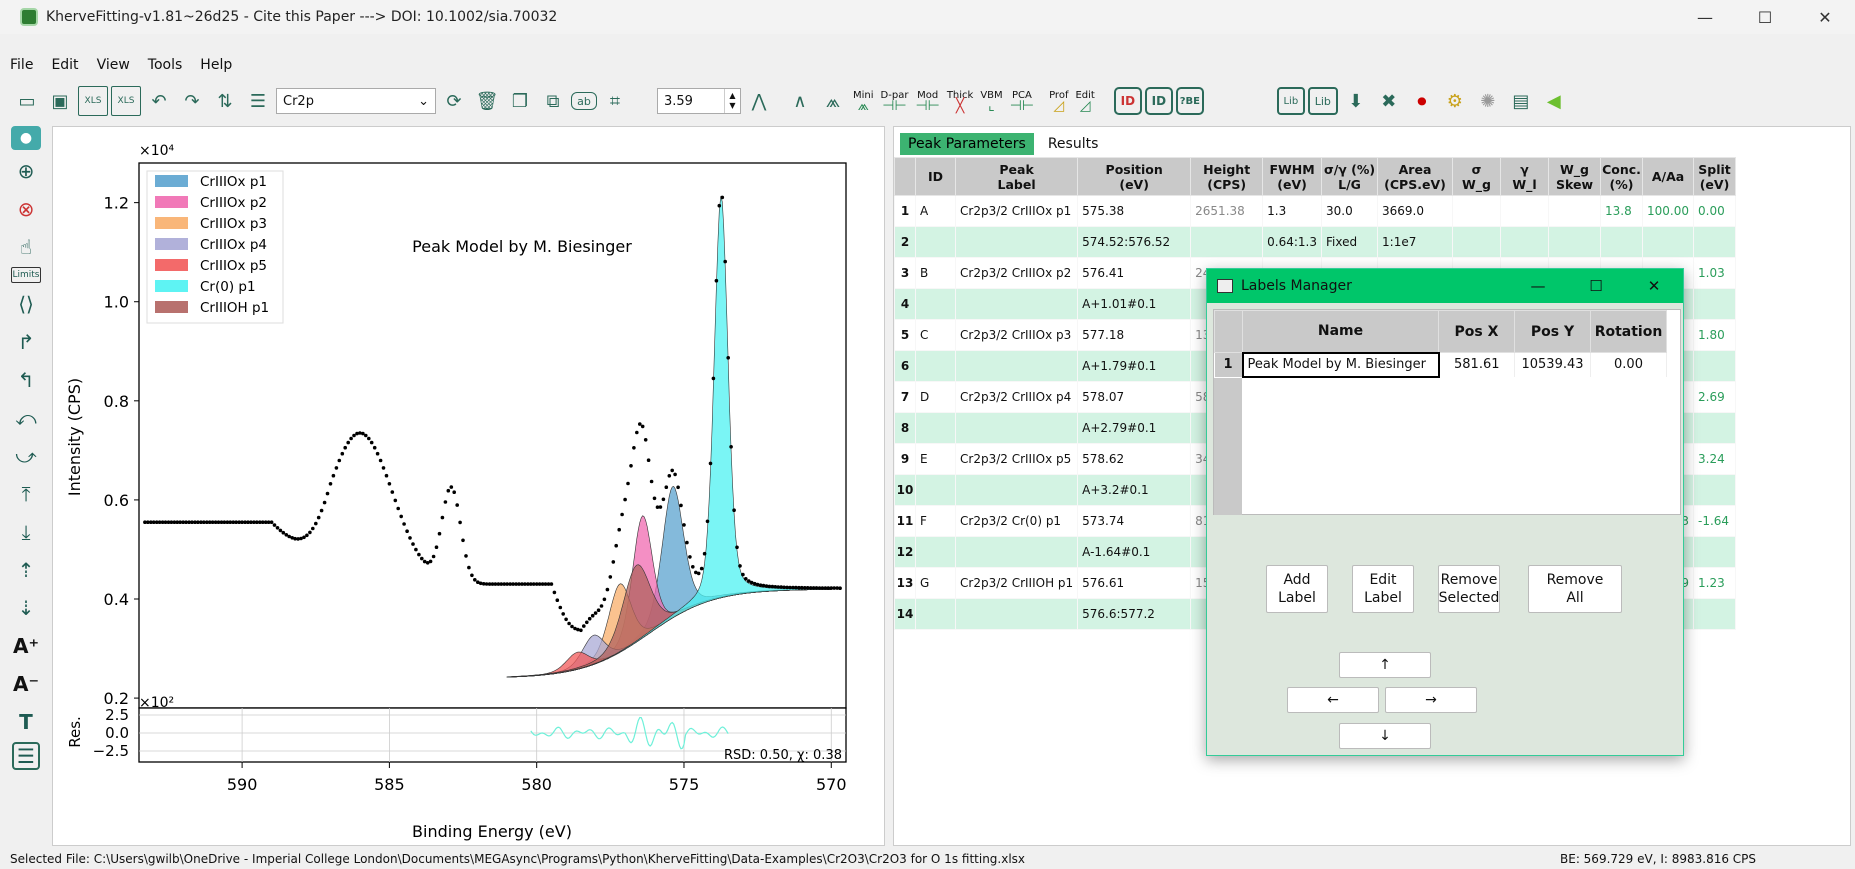 The width and height of the screenshot is (1855, 869). Describe the element at coordinates (1385, 736) in the screenshot. I see `move-down-button: ↓` at that location.